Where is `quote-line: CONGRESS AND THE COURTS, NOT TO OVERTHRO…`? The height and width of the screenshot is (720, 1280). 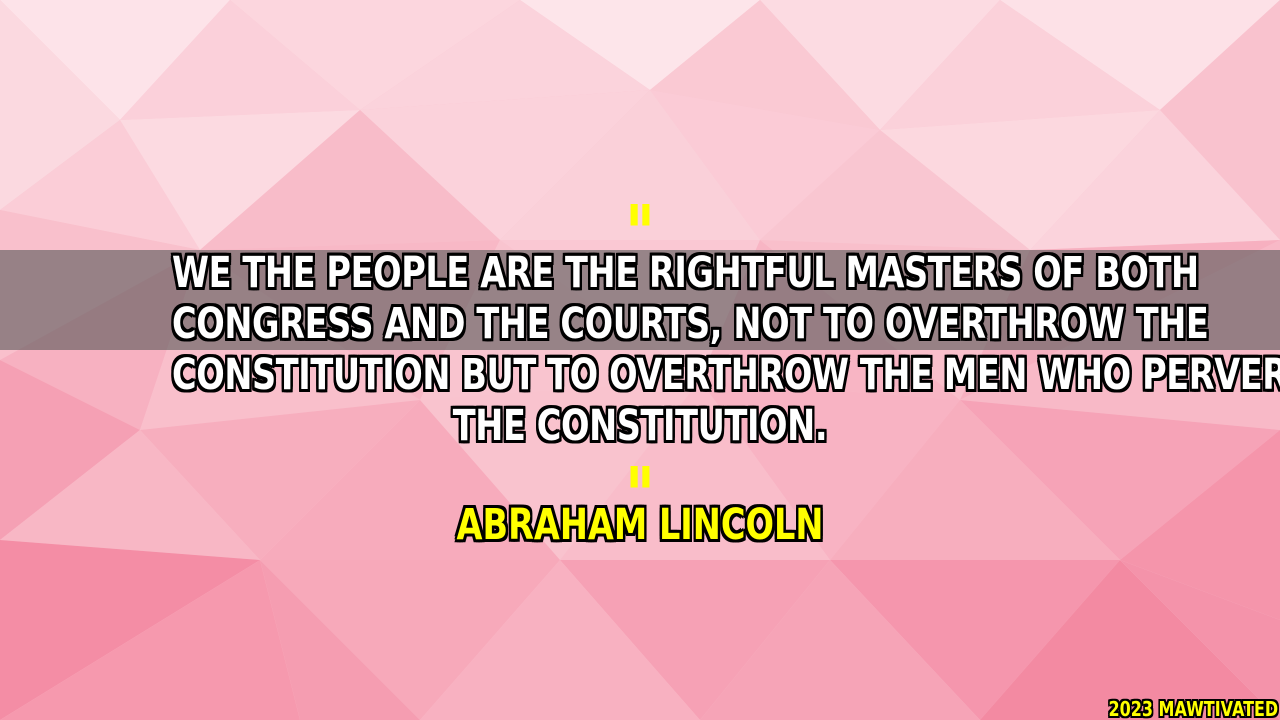 quote-line: CONGRESS AND THE COURTS, NOT TO OVERTHRO… is located at coordinates (690, 324).